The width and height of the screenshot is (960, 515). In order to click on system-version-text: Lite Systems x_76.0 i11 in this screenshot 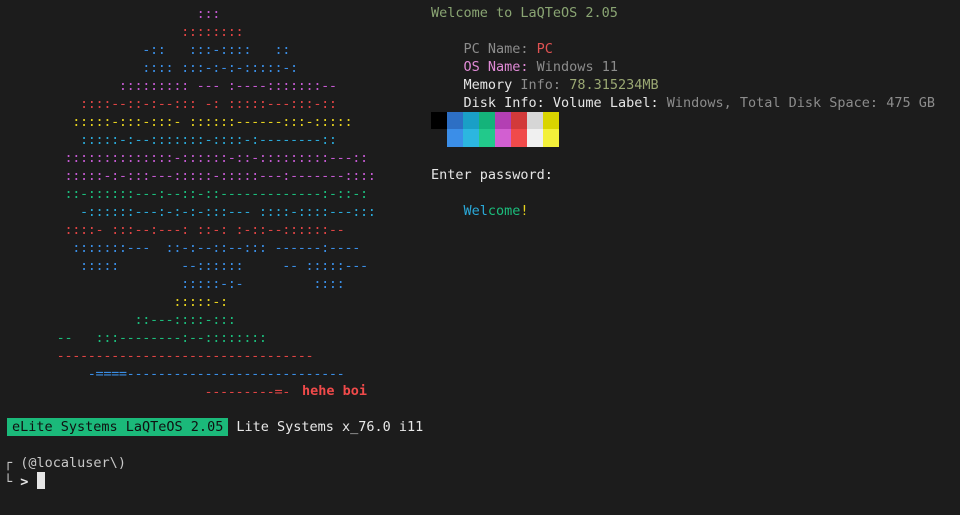, I will do `click(330, 427)`.